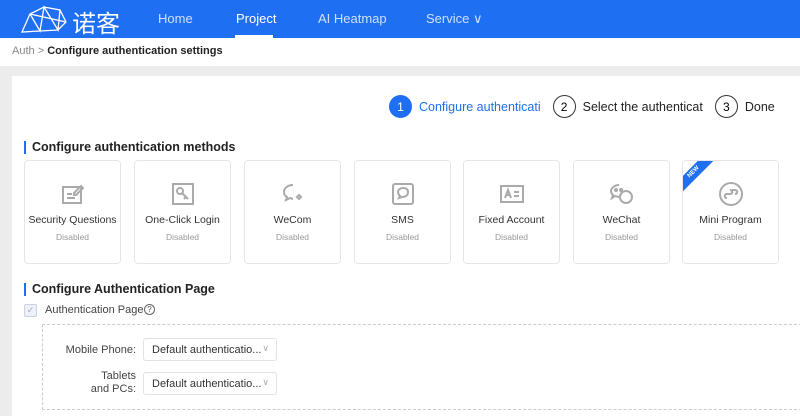 This screenshot has width=800, height=416. I want to click on mobile-phone-label: Mobile Phone:, so click(100, 350).